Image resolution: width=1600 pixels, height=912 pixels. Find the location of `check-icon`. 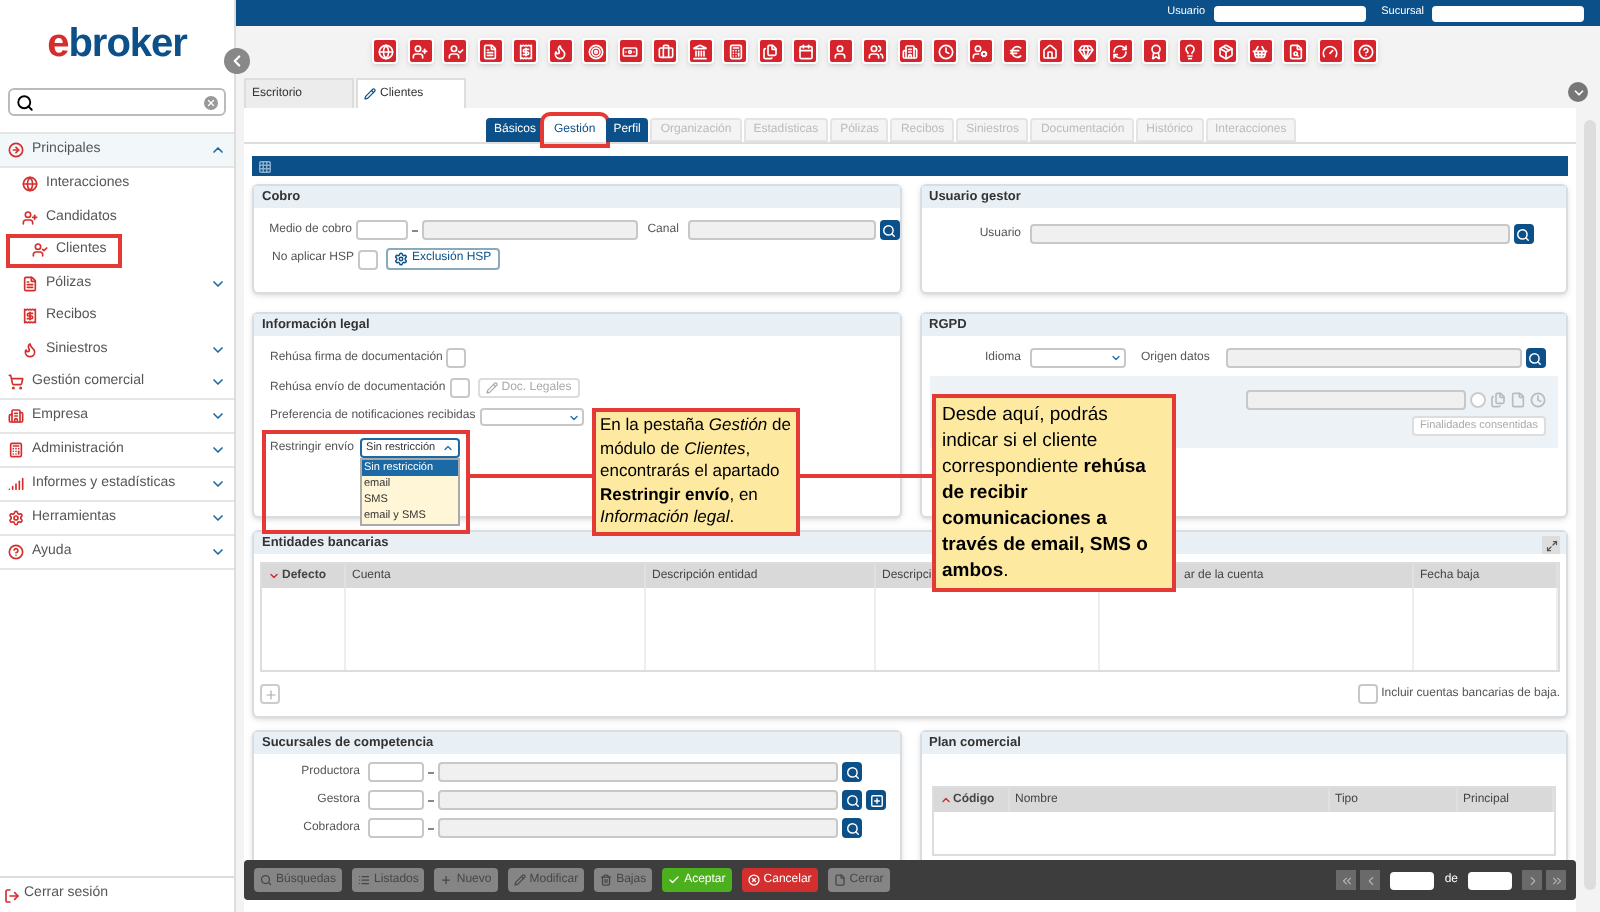

check-icon is located at coordinates (674, 880).